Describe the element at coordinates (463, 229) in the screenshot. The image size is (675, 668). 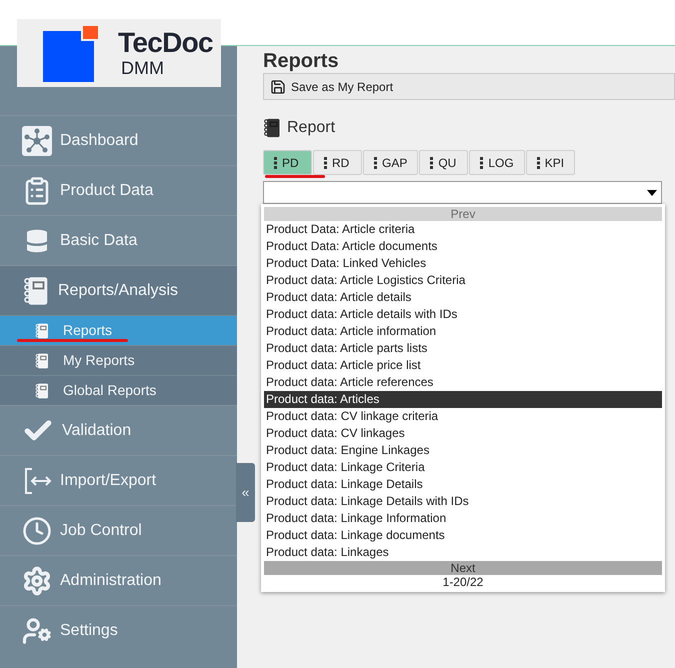
I see `dropdown-option: Product Data: Article criteria` at that location.